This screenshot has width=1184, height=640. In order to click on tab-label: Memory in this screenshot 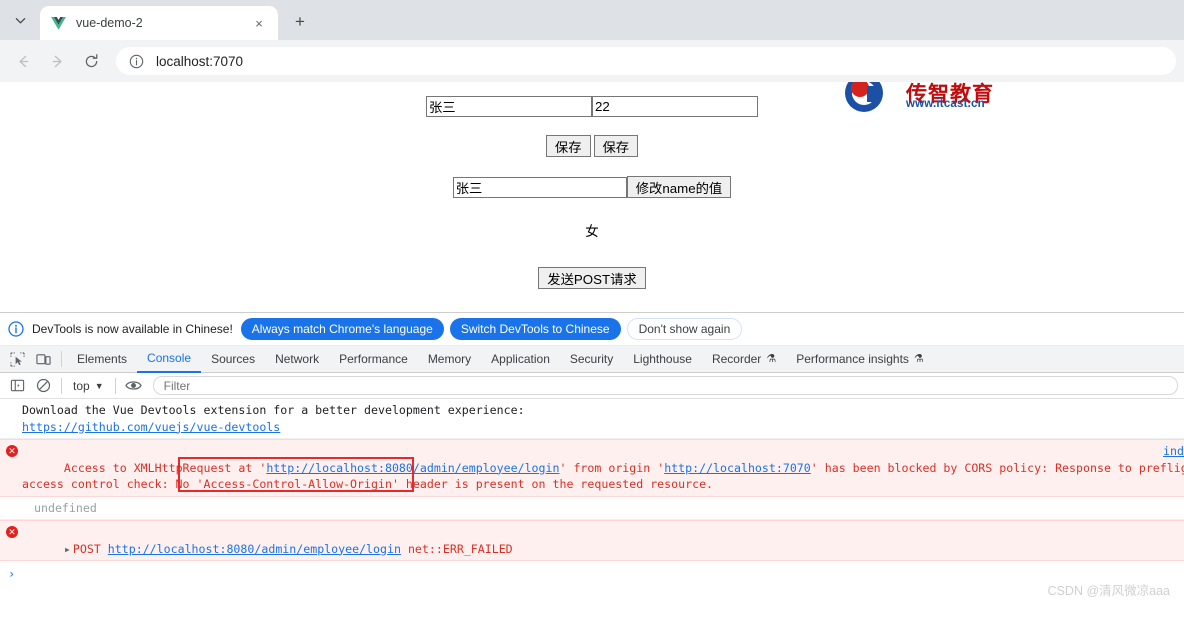, I will do `click(449, 359)`.